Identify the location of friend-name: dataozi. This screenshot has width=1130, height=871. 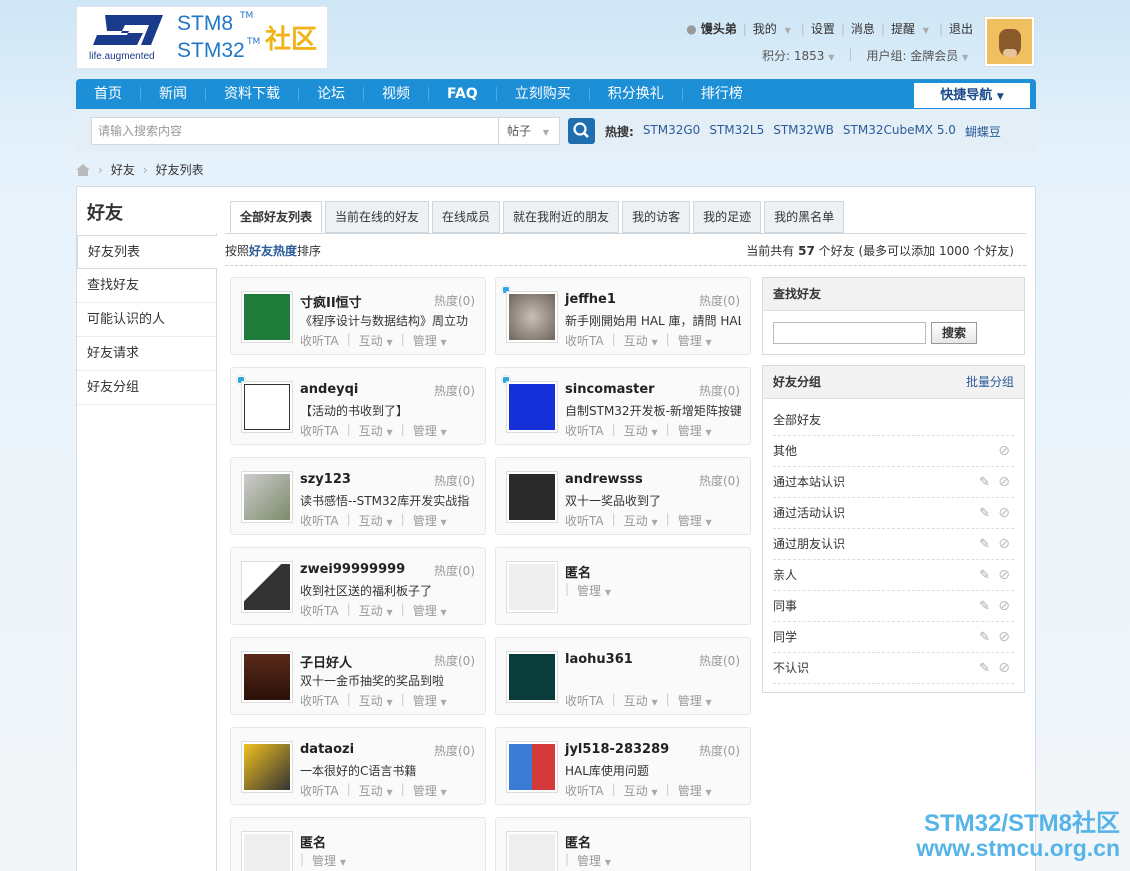
(327, 749).